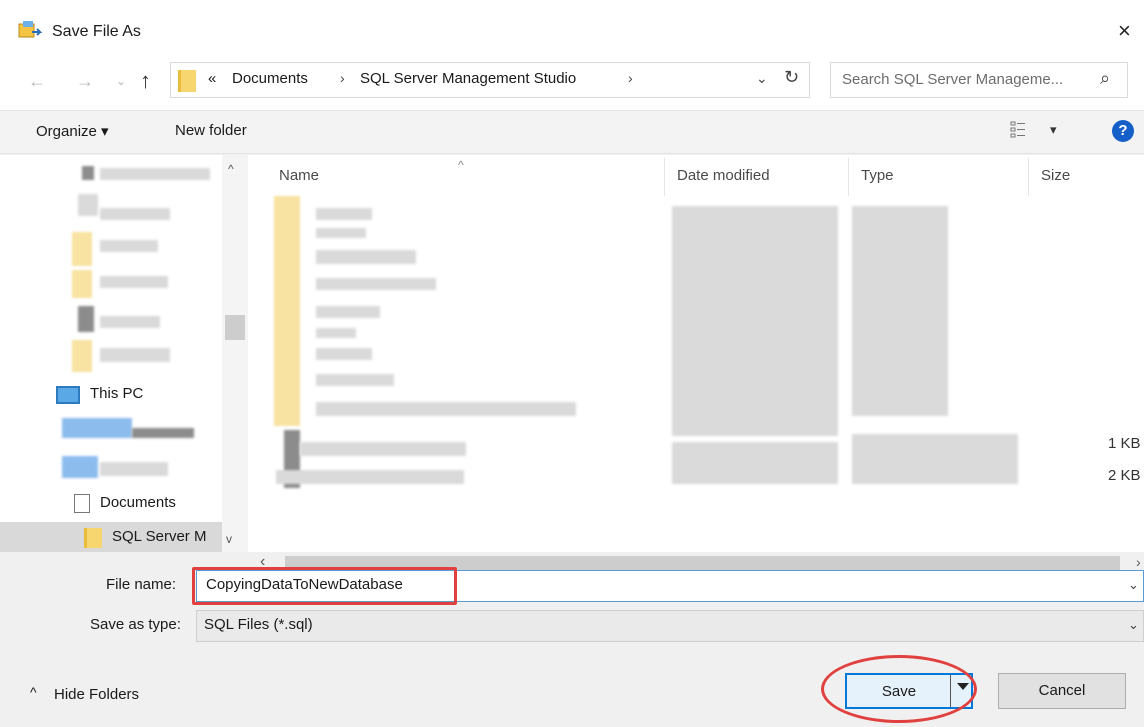  I want to click on nav-pane-scrollbar, so click(235, 353).